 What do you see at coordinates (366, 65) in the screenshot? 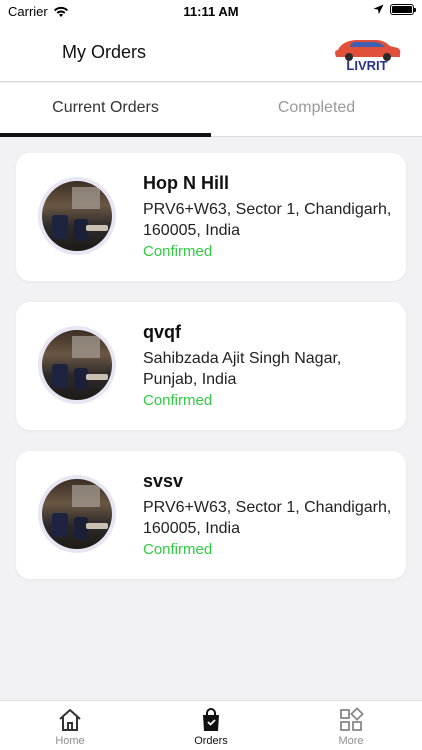
I see `logo-text: LIVRIT` at bounding box center [366, 65].